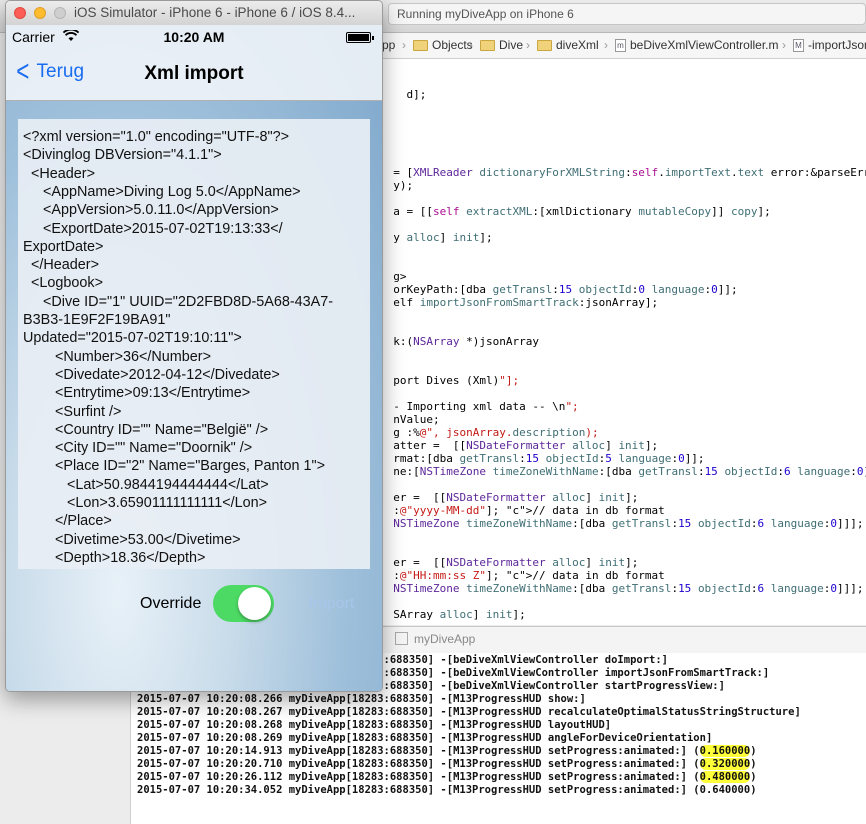 The height and width of the screenshot is (824, 866). Describe the element at coordinates (577, 45) in the screenshot. I see `crumb-label: diveXml` at that location.